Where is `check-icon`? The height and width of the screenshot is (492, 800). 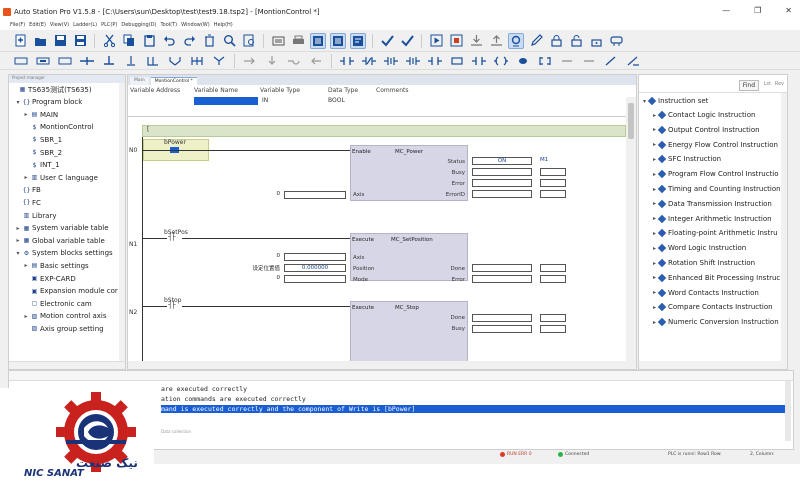
check-icon is located at coordinates (387, 41).